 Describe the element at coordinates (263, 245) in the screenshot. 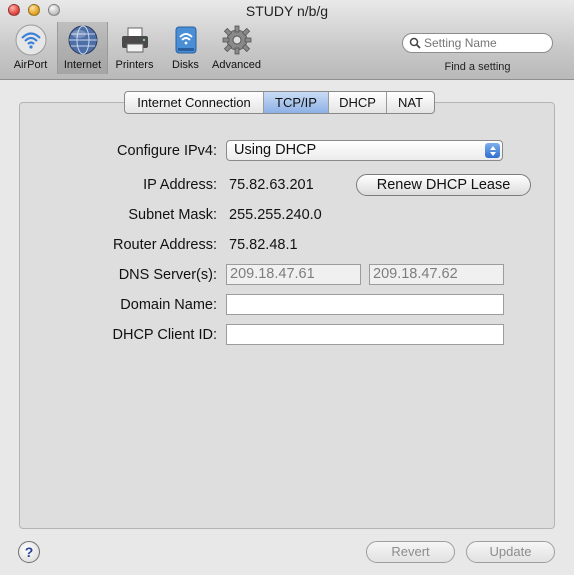

I see `router-address-value: 75.82.48.1` at that location.